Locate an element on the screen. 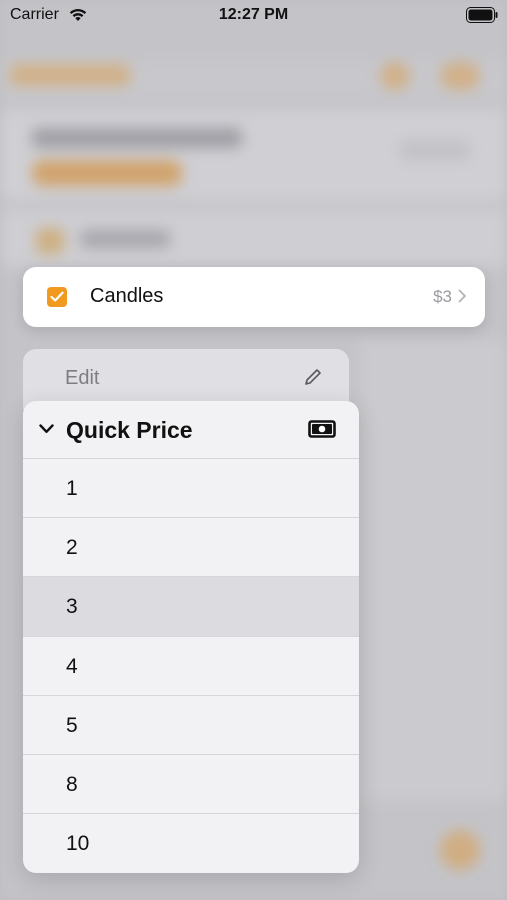  checkmark-icon is located at coordinates (57, 296).